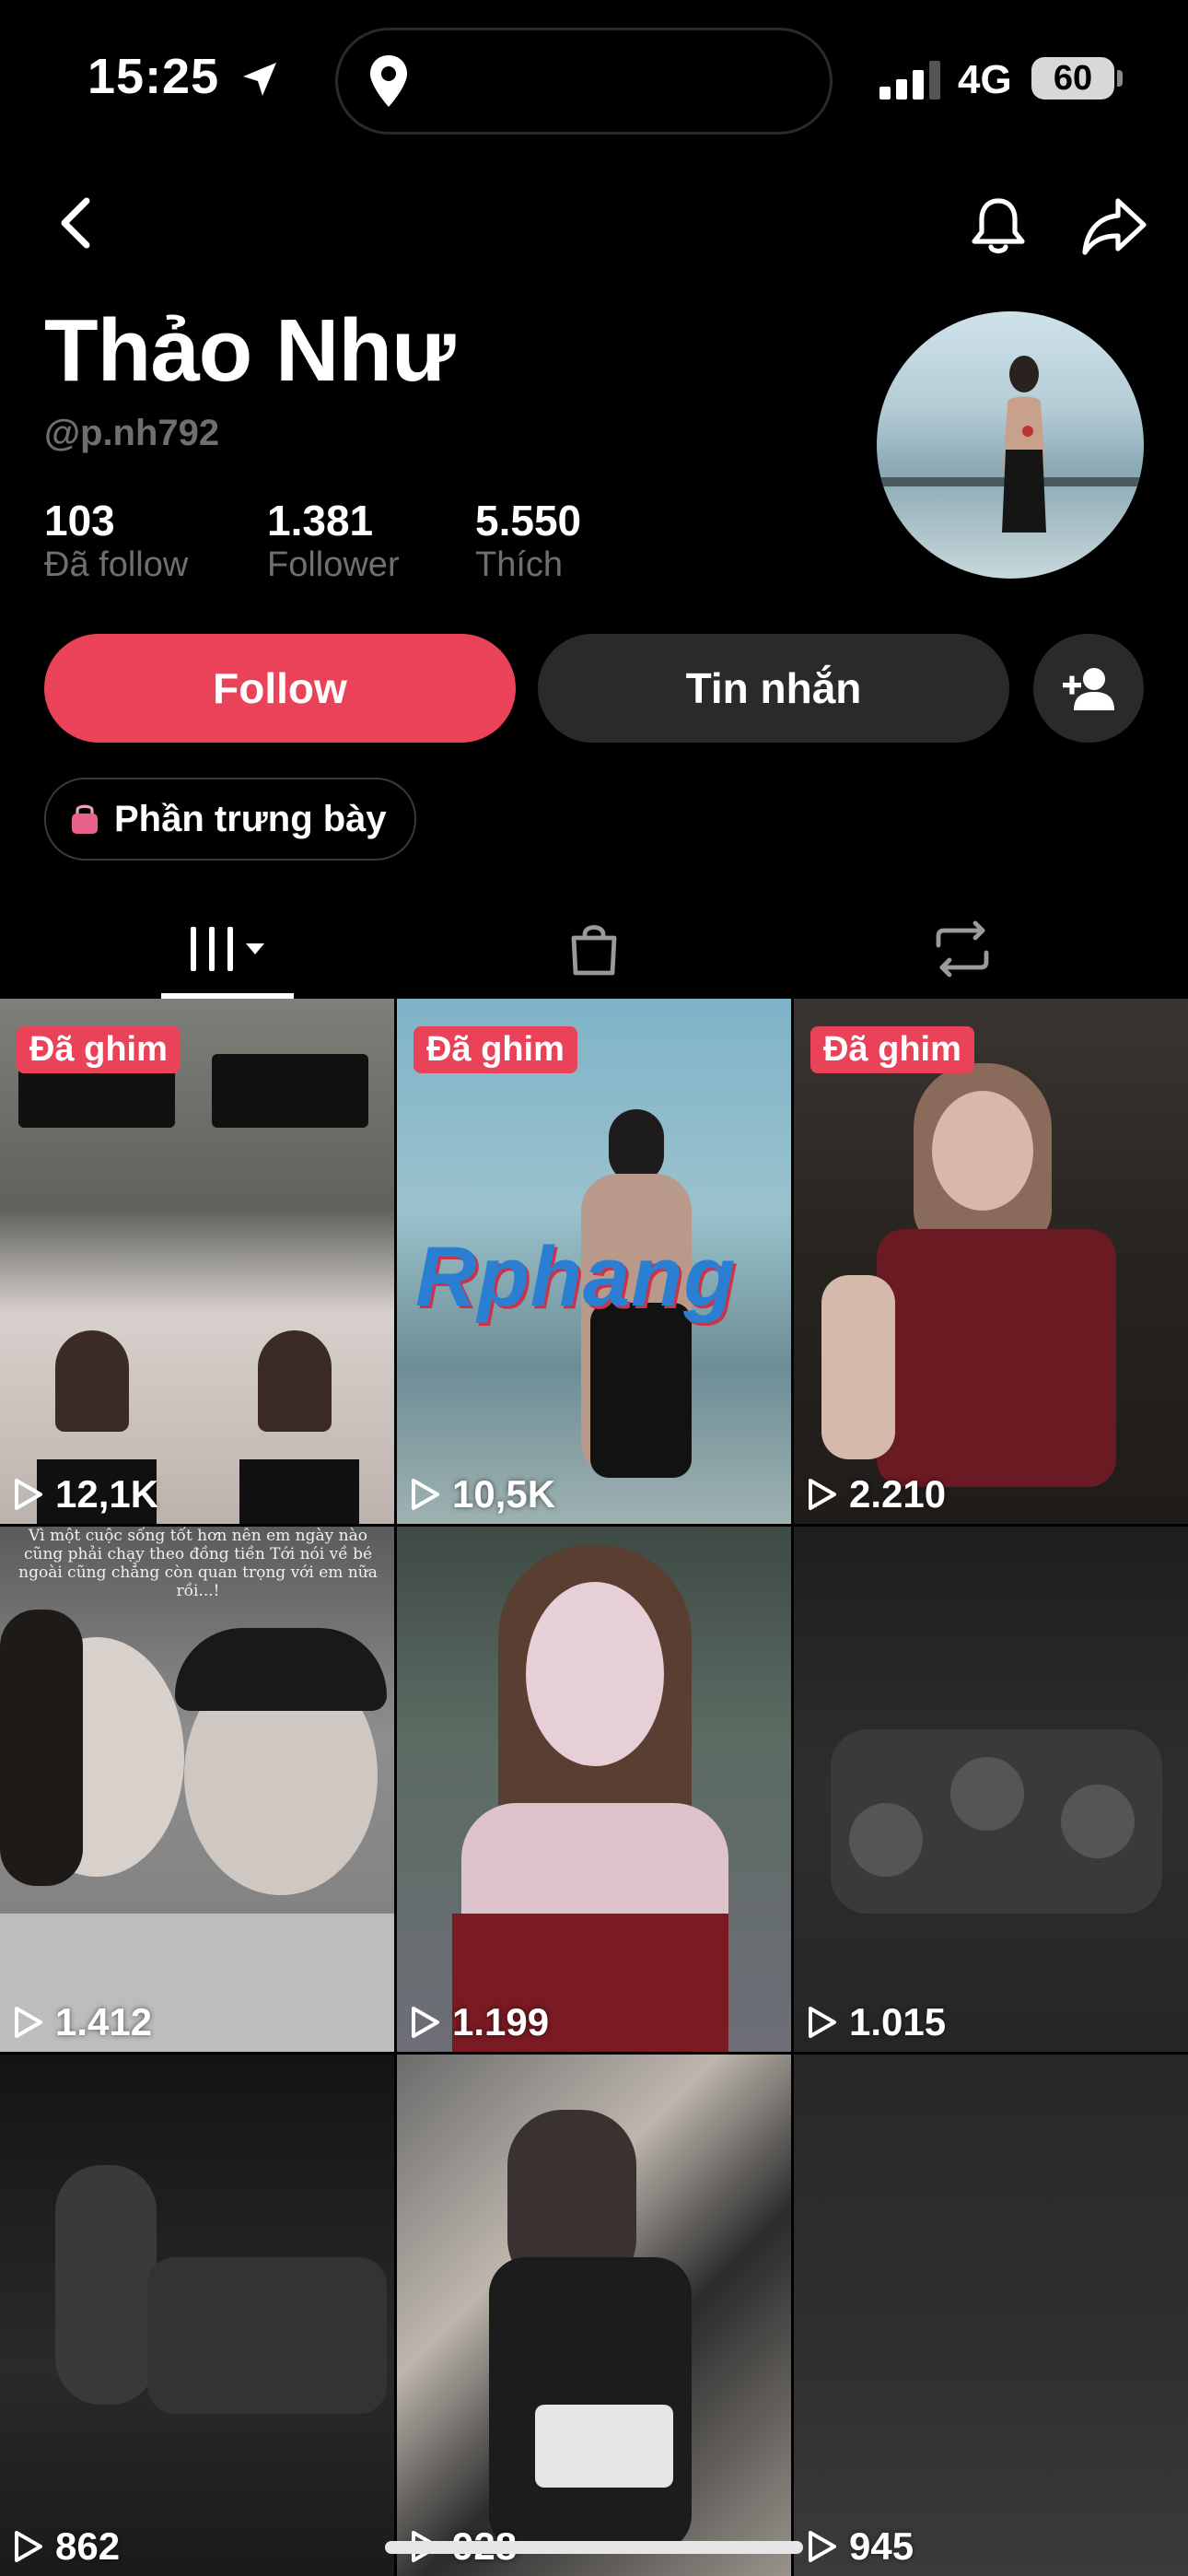 The image size is (1188, 2576). What do you see at coordinates (197, 1261) in the screenshot?
I see `video-tile: Đã ghim 12,1K` at bounding box center [197, 1261].